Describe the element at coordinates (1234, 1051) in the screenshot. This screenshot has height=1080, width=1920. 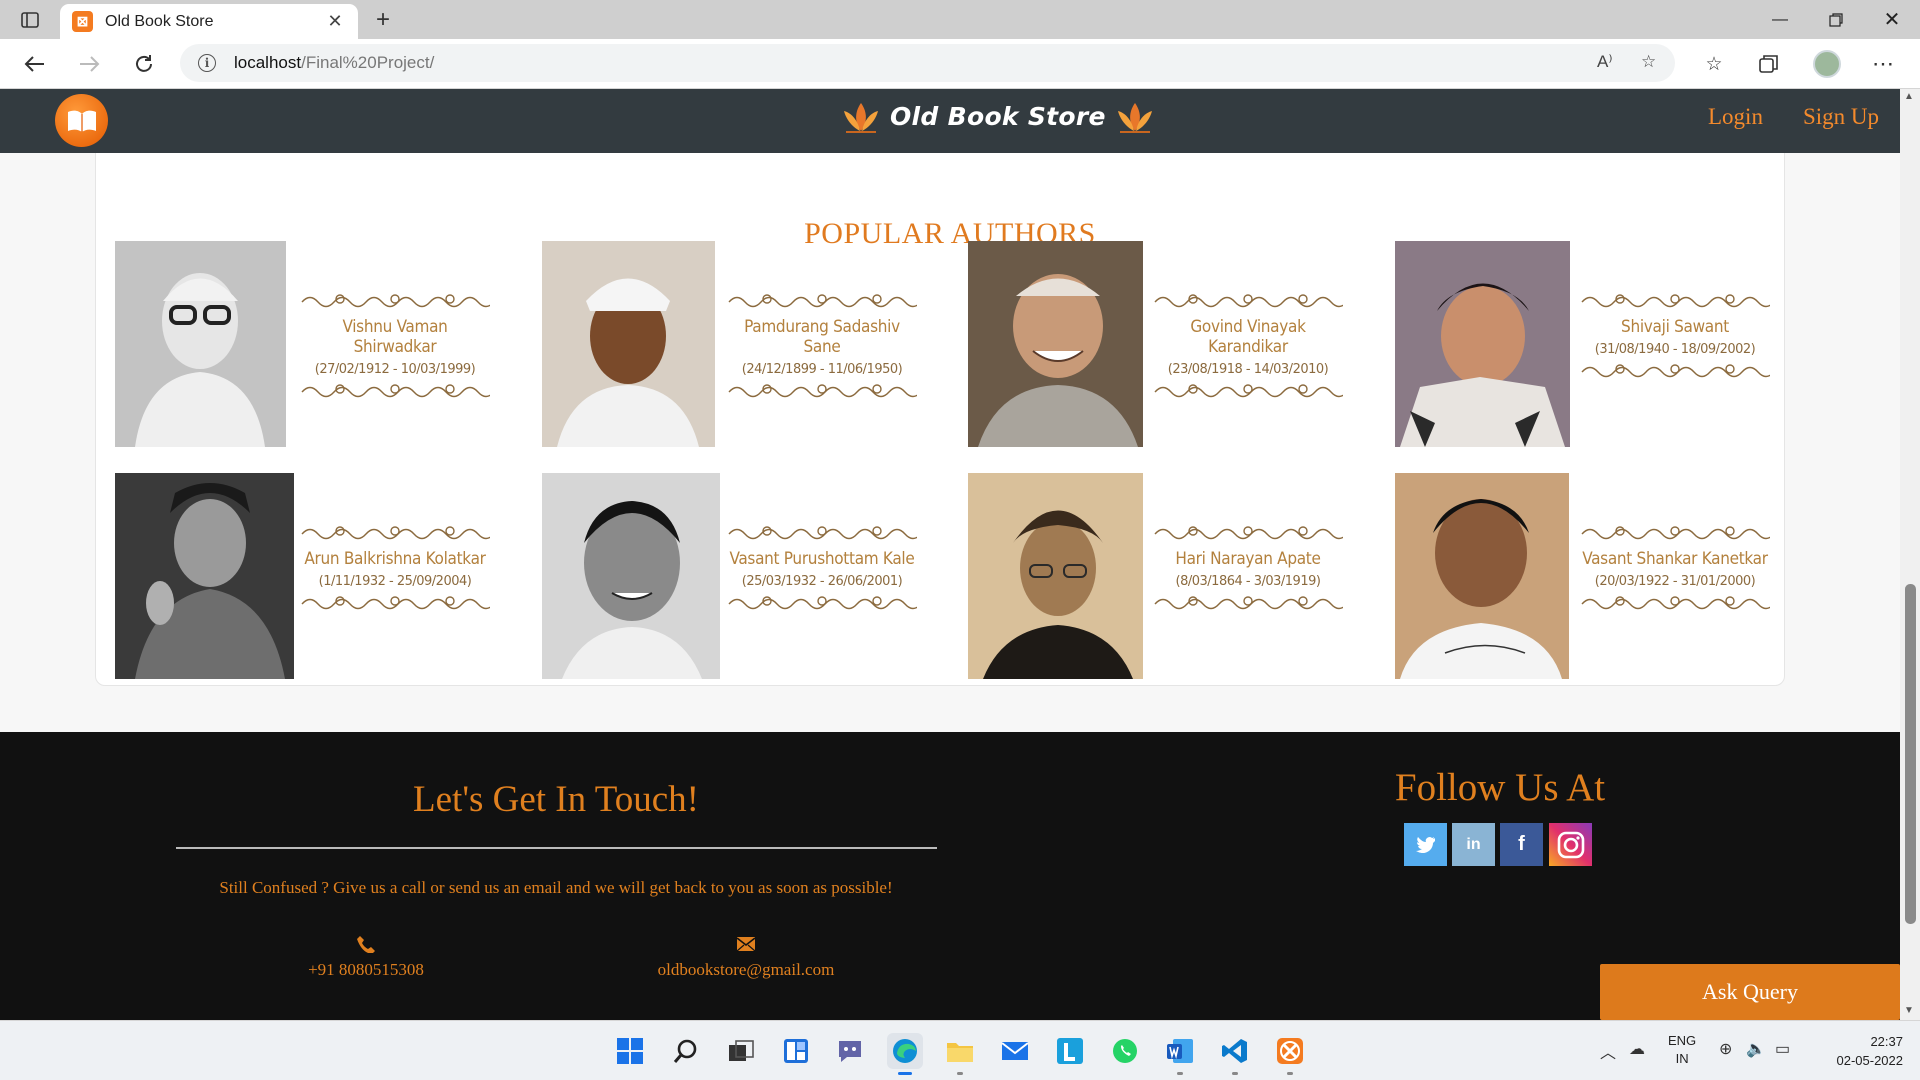
I see `vscode-logo-icon` at that location.